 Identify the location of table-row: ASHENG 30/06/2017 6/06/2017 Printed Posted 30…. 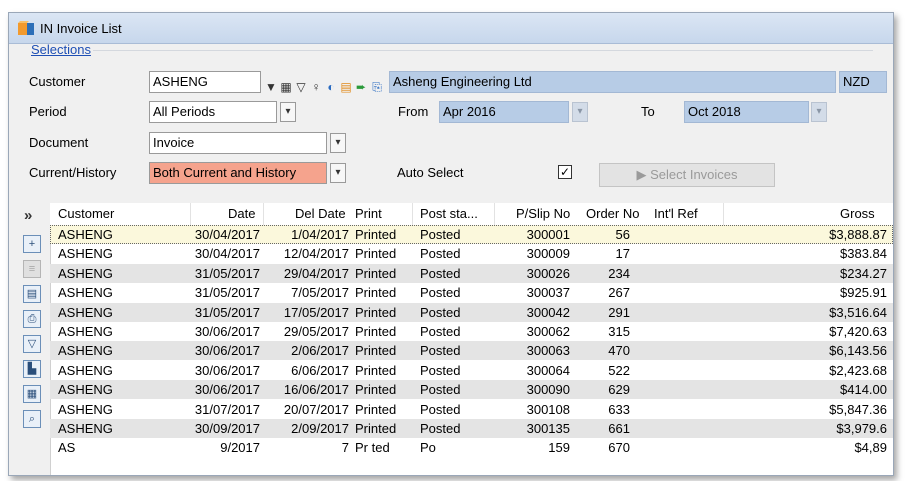
(471, 370).